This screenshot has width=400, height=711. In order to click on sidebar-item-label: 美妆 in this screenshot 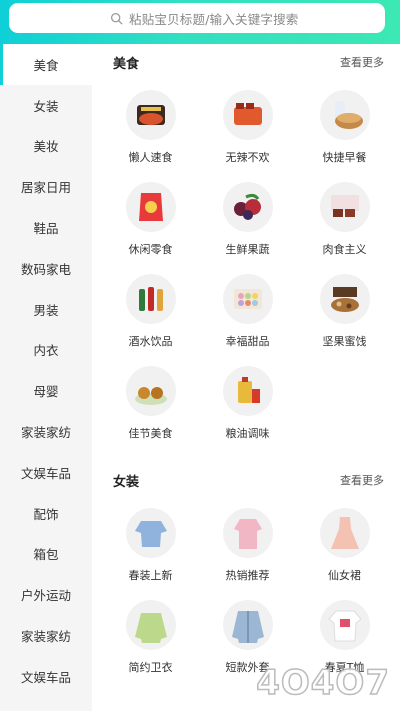, I will do `click(46, 147)`.